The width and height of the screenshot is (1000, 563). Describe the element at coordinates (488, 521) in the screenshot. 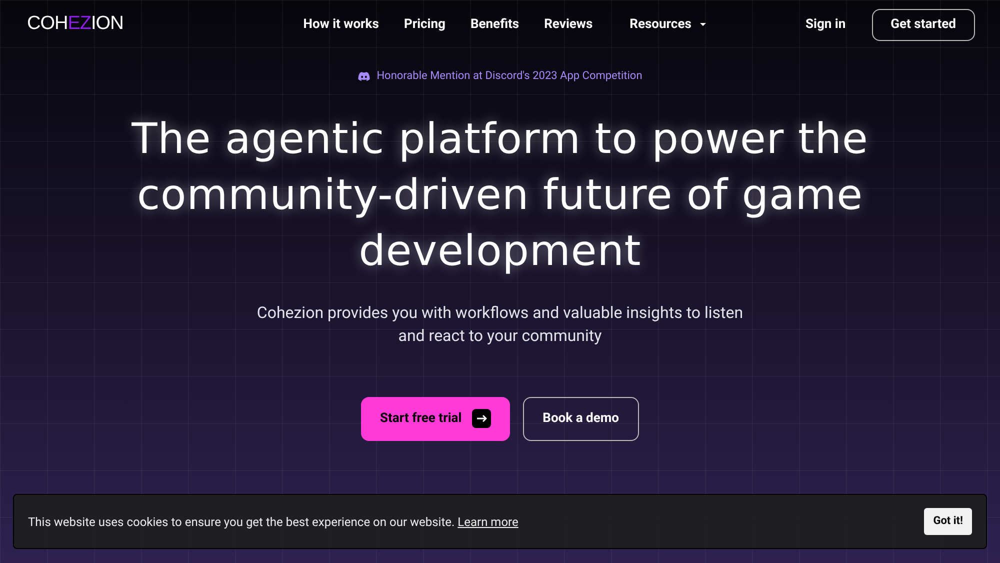

I see `learn-more-link: Learn more` at that location.